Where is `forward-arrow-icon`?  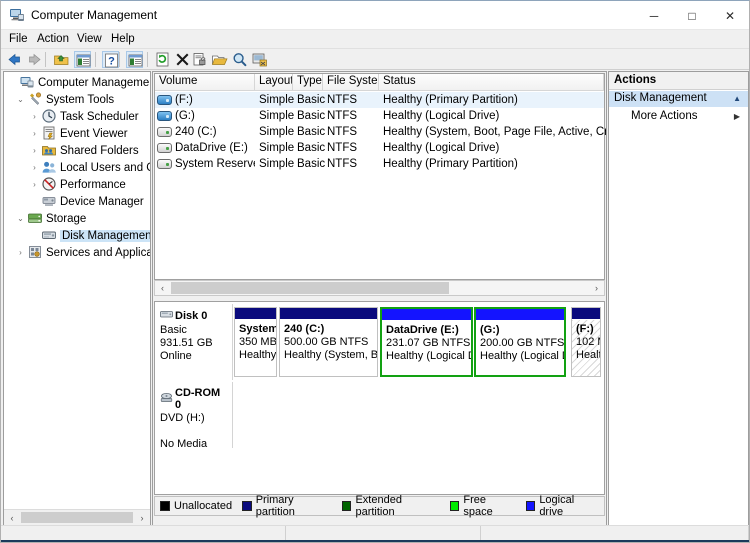 forward-arrow-icon is located at coordinates (34, 59).